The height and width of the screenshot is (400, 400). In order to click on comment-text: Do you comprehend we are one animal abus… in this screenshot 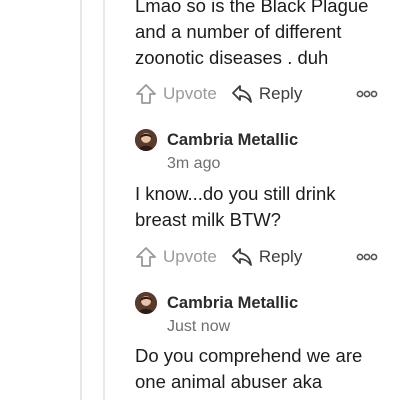, I will do `click(249, 368)`.